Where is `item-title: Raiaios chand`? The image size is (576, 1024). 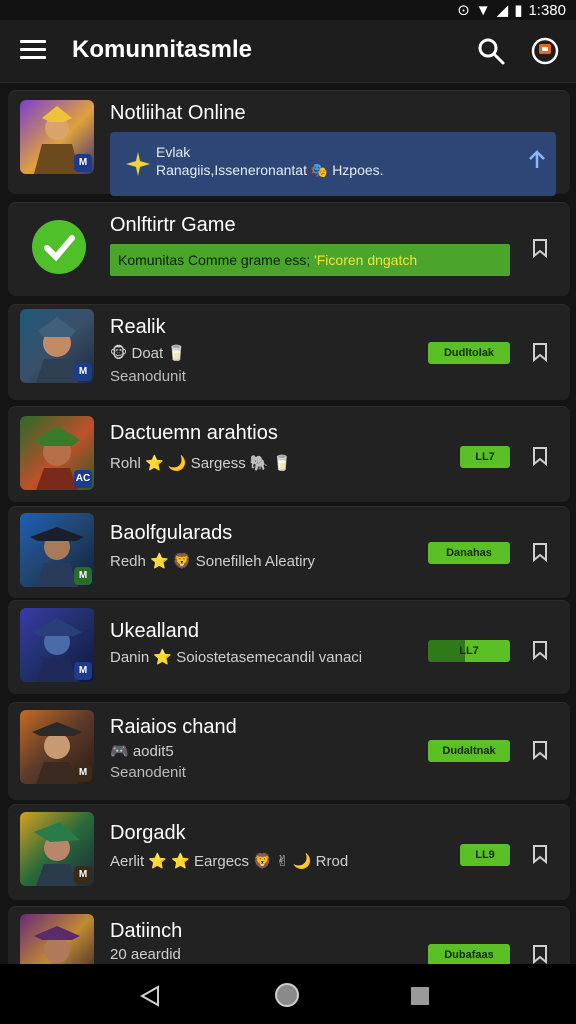 item-title: Raiaios chand is located at coordinates (173, 727).